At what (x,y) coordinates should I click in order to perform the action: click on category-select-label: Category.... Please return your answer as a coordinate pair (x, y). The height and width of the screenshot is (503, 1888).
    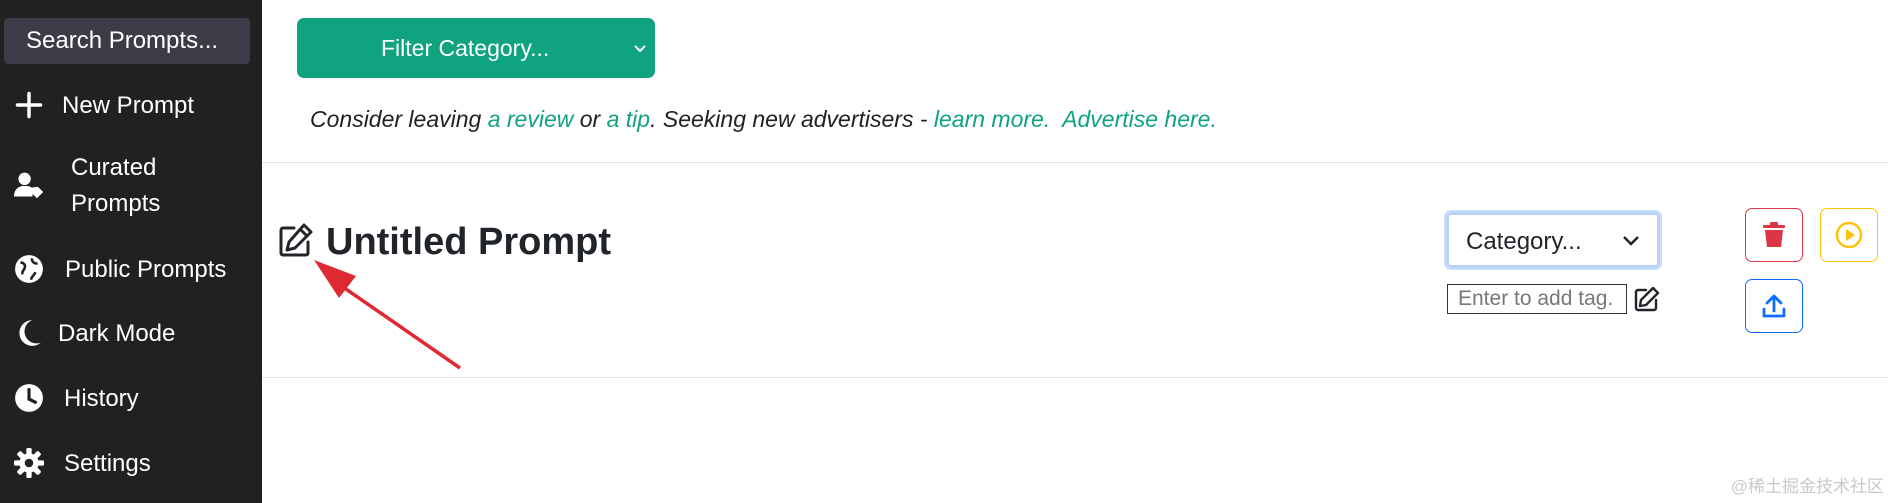
    Looking at the image, I should click on (1524, 241).